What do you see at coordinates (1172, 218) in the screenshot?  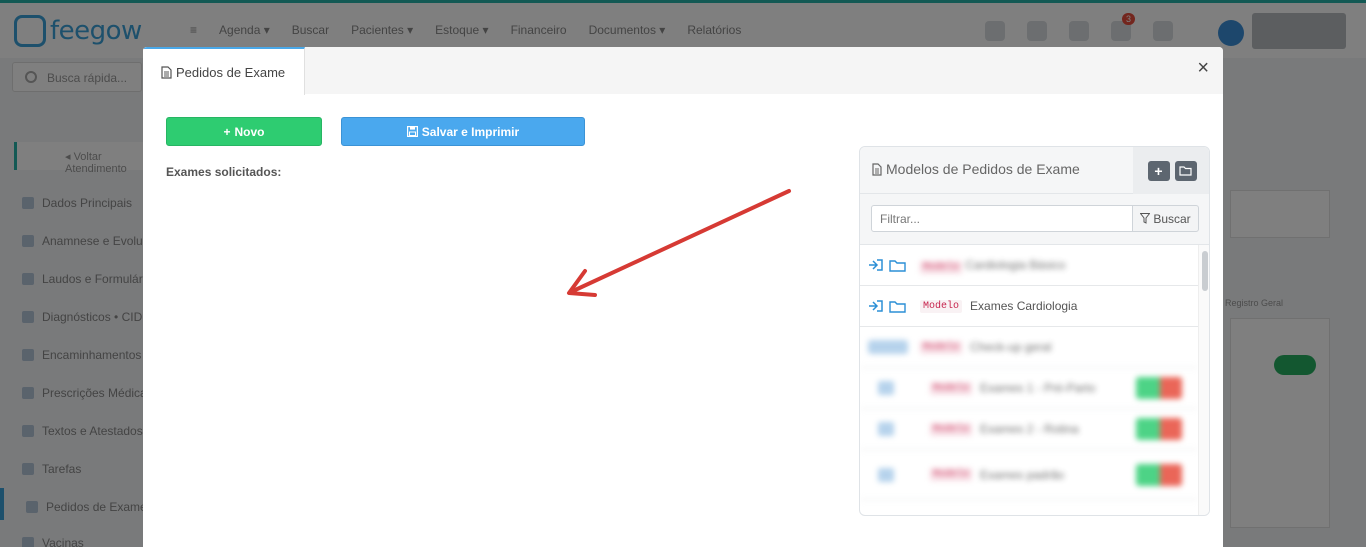 I see `search-button-label: Buscar` at bounding box center [1172, 218].